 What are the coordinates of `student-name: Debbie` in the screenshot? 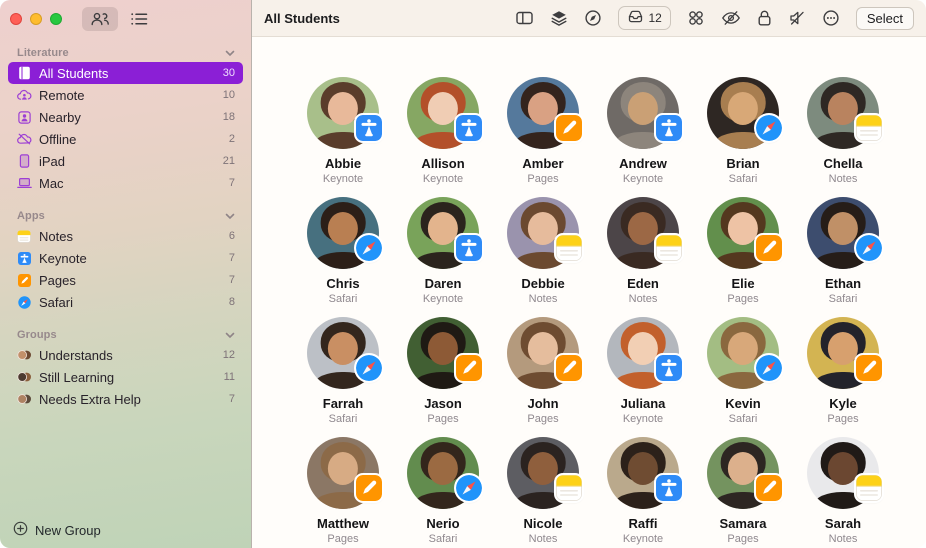 It's located at (543, 283).